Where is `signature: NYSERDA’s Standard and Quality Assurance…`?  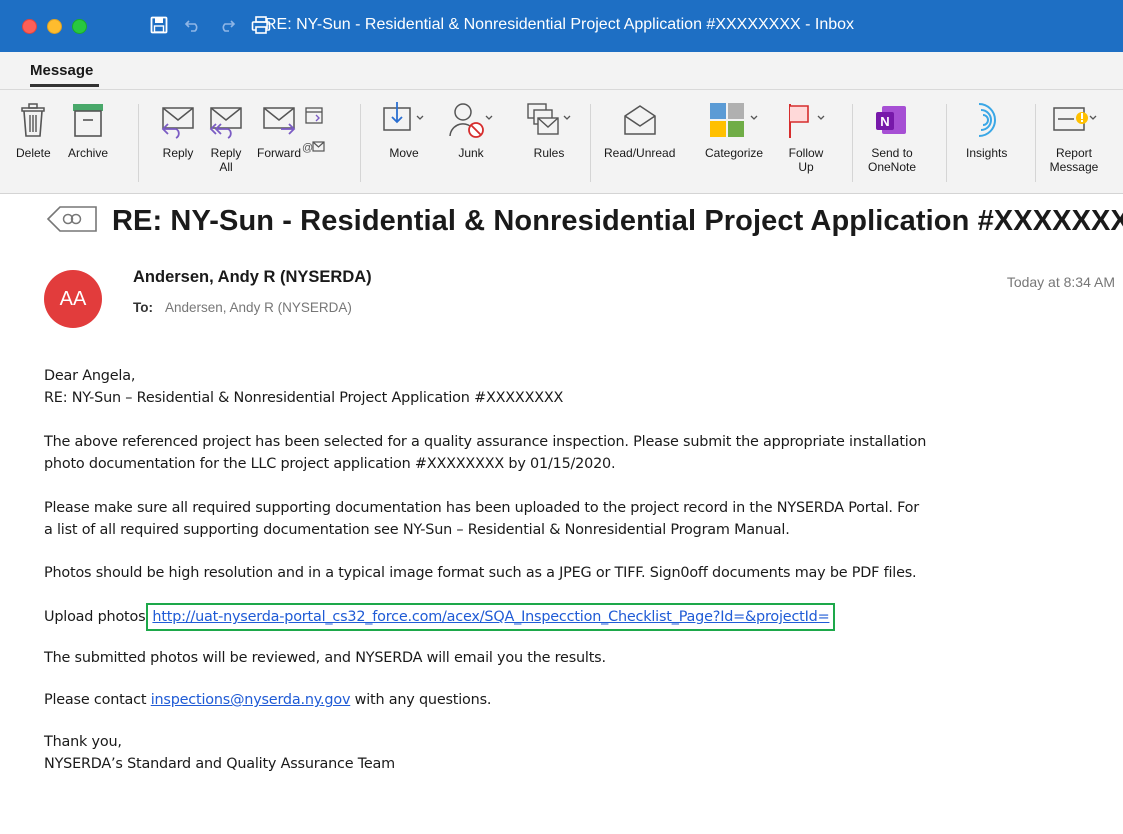
signature: NYSERDA’s Standard and Quality Assurance… is located at coordinates (219, 764).